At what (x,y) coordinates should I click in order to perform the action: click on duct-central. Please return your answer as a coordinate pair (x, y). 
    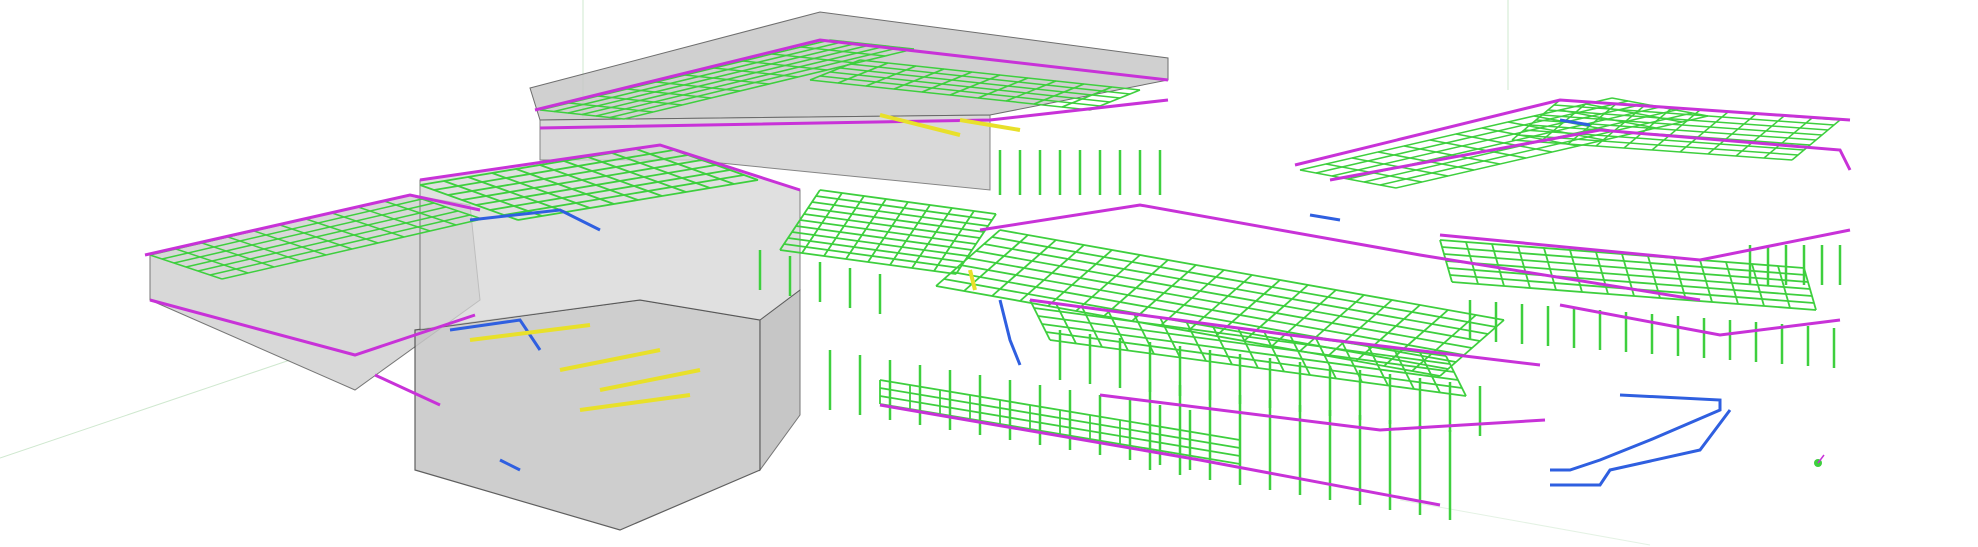
    Looking at the image, I should click on (1010, 332).